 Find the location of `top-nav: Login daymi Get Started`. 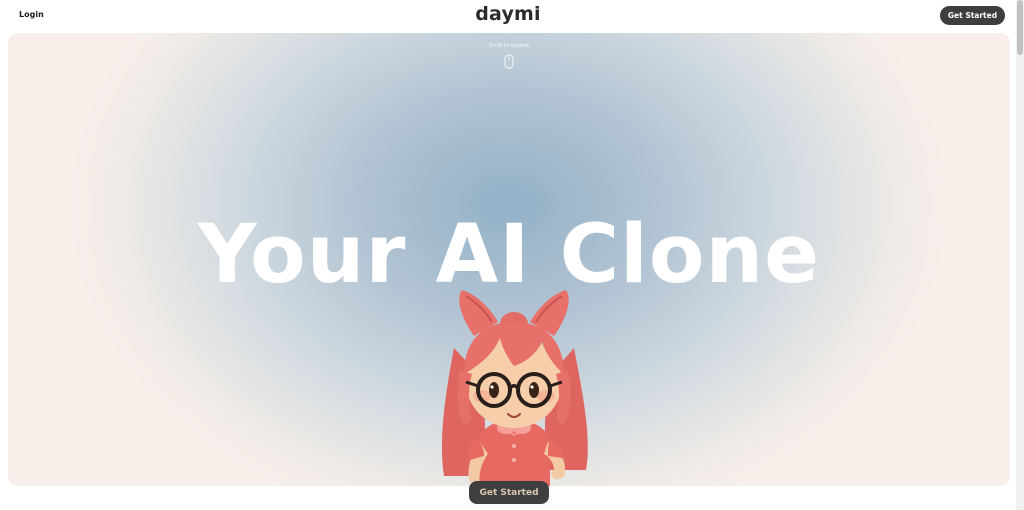

top-nav: Login daymi Get Started is located at coordinates (508, 16).